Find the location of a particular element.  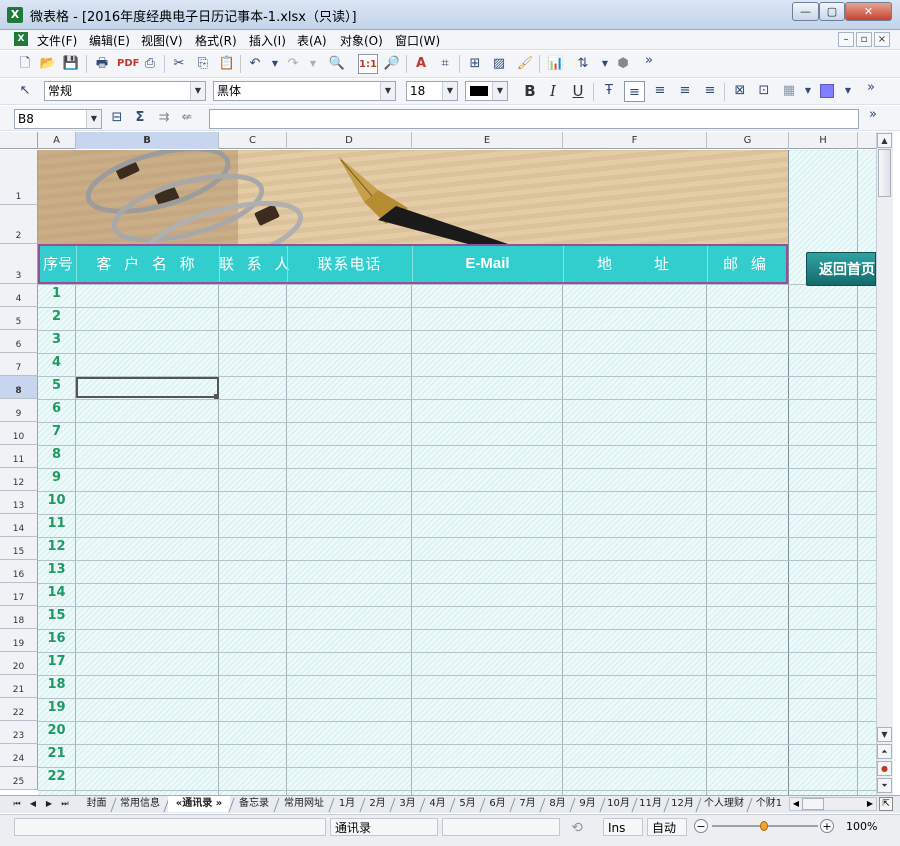

table-row-seq: 15 is located at coordinates (56, 615).